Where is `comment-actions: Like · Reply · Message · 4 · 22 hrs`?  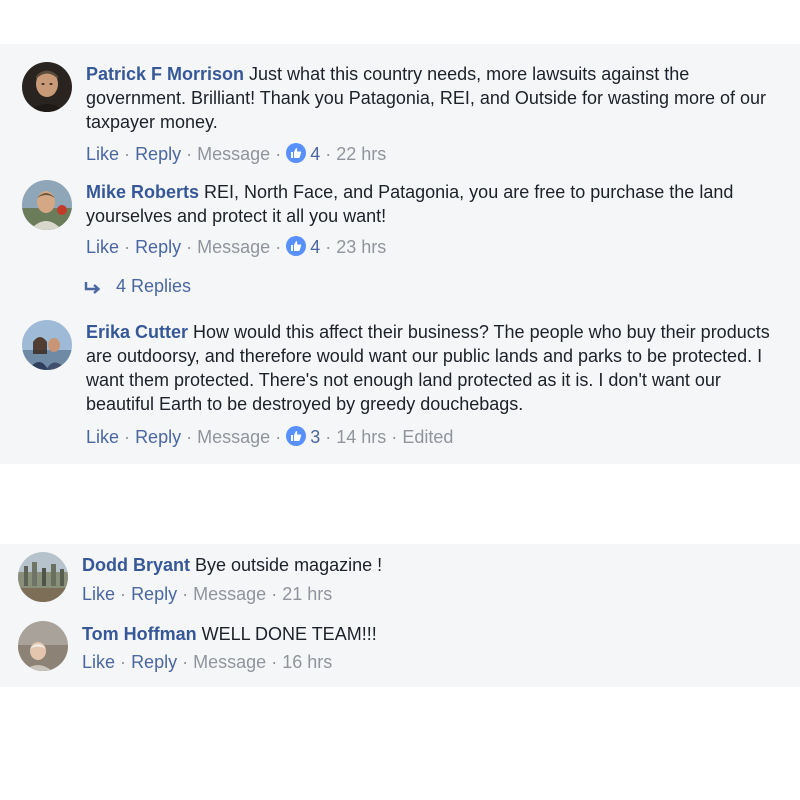
comment-actions: Like · Reply · Message · 4 · 22 hrs is located at coordinates (236, 154).